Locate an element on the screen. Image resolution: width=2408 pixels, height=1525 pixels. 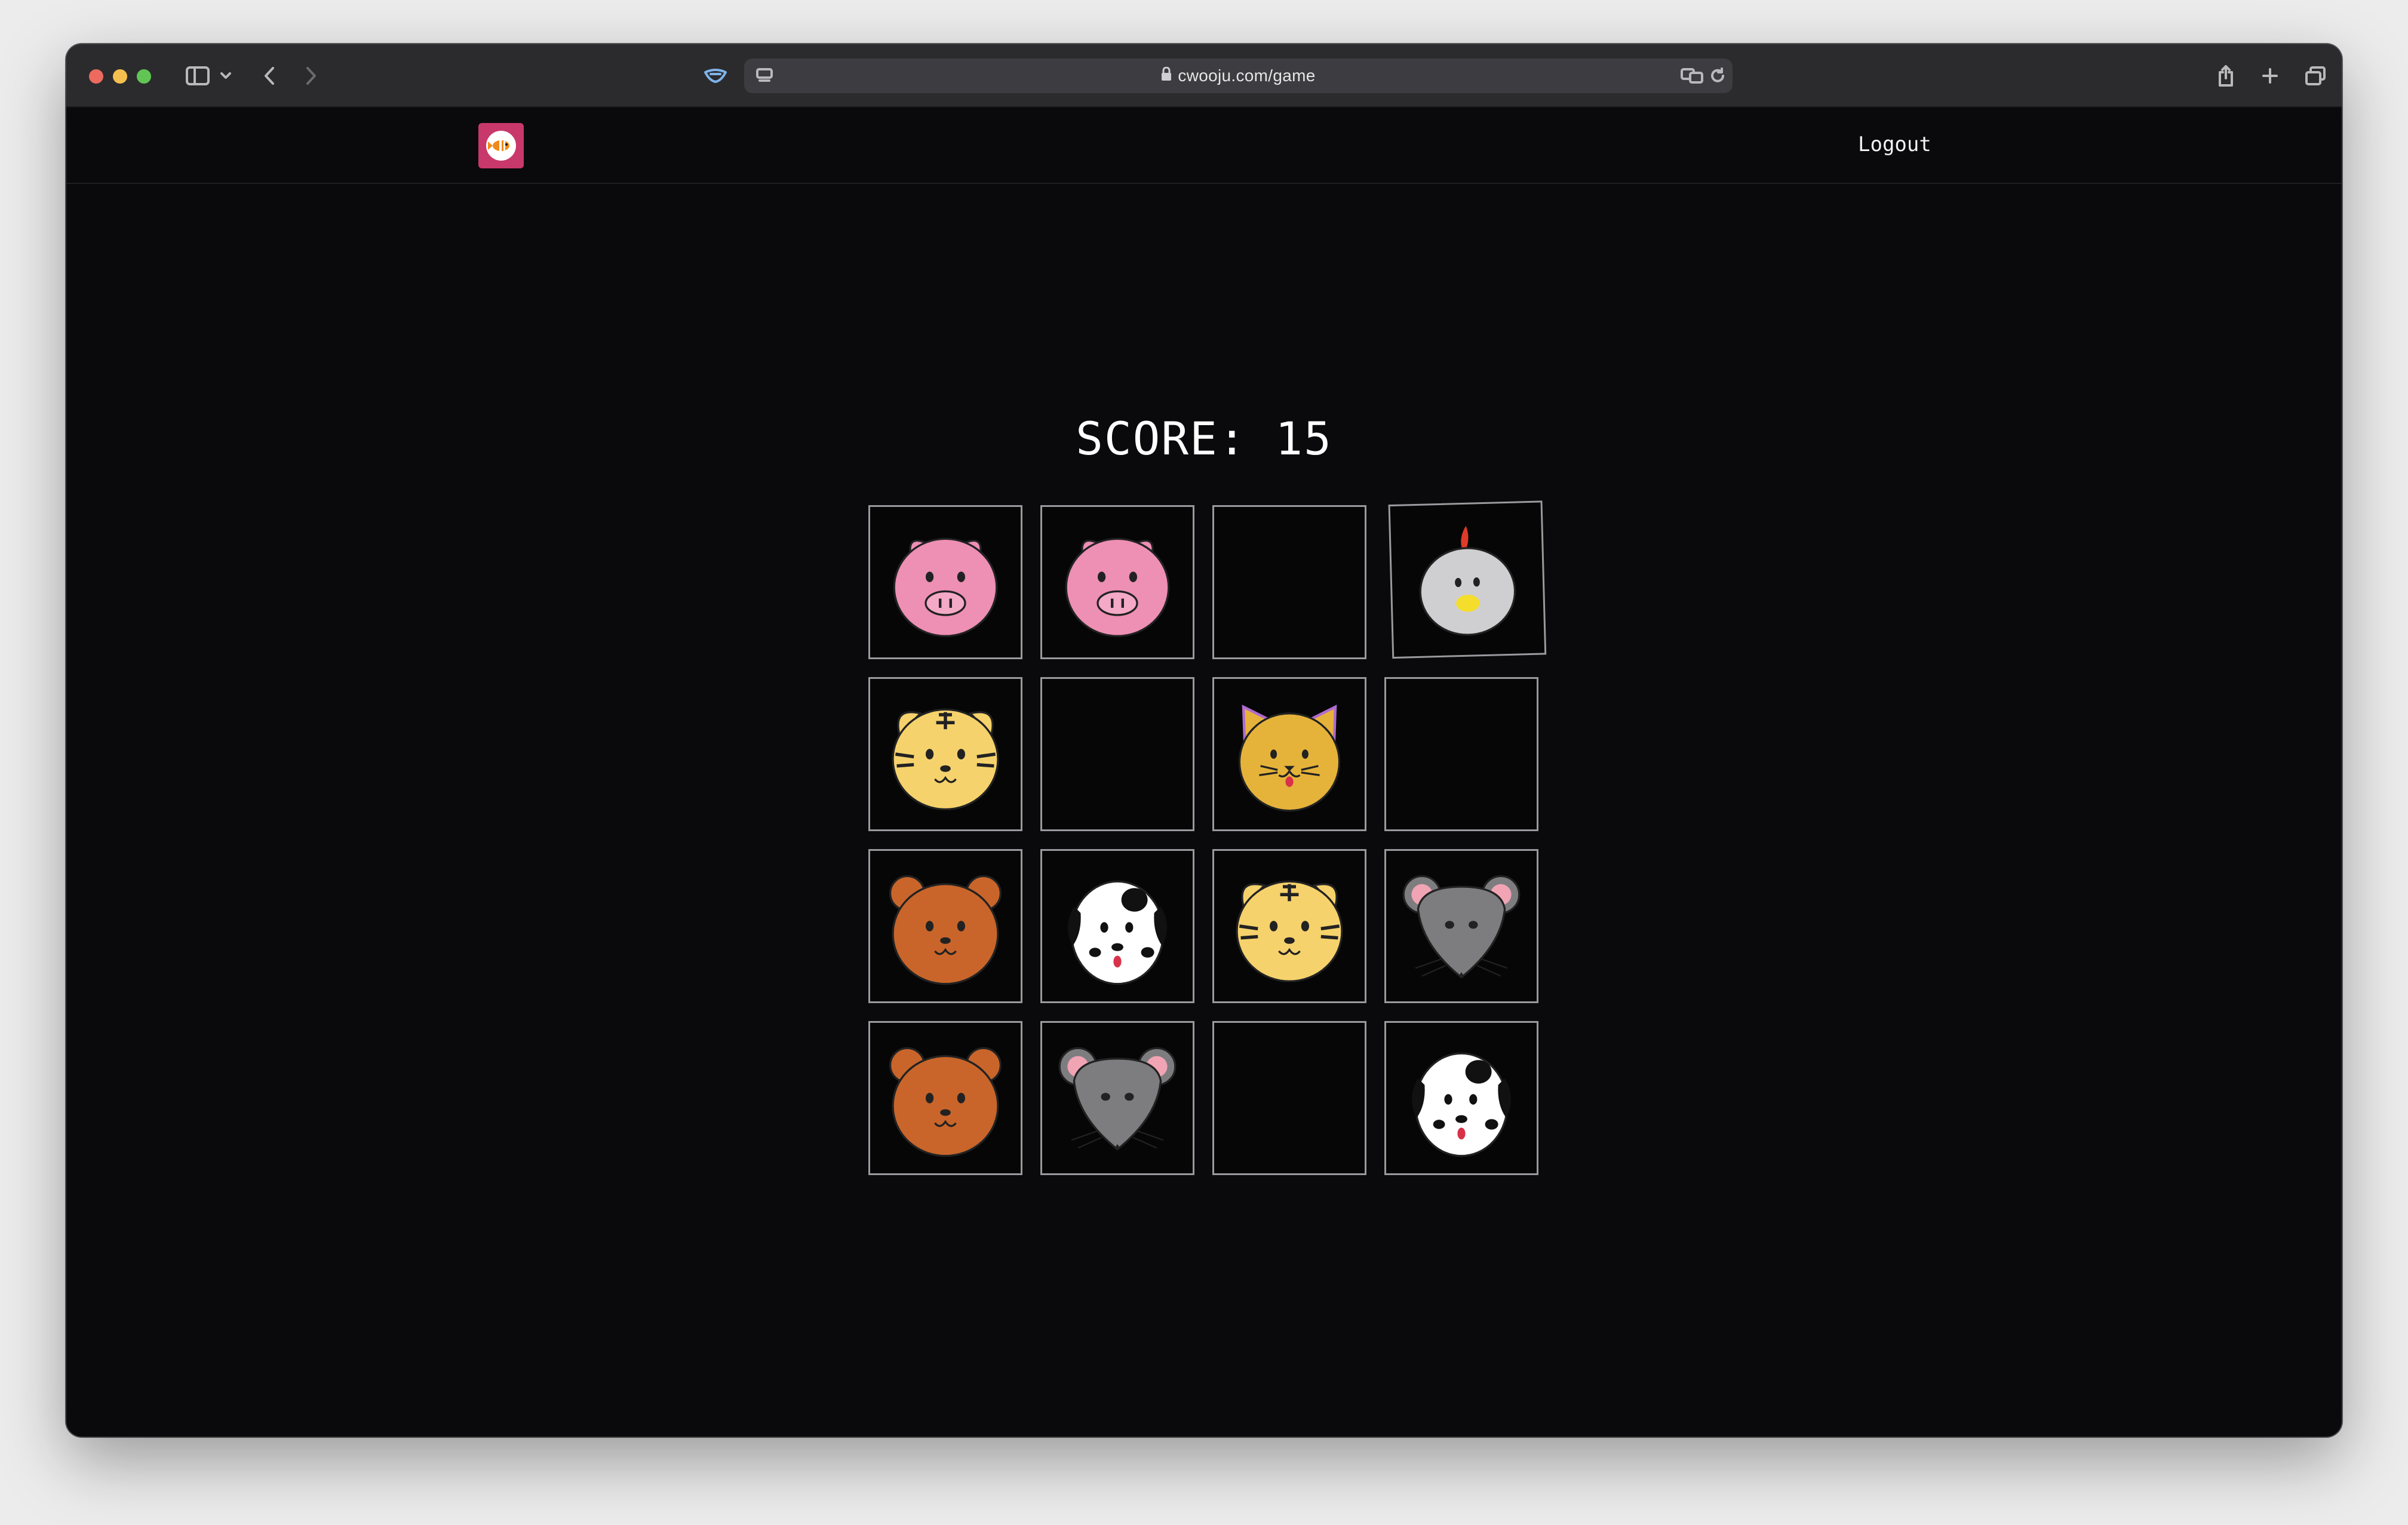
translate-icon is located at coordinates (1692, 76).